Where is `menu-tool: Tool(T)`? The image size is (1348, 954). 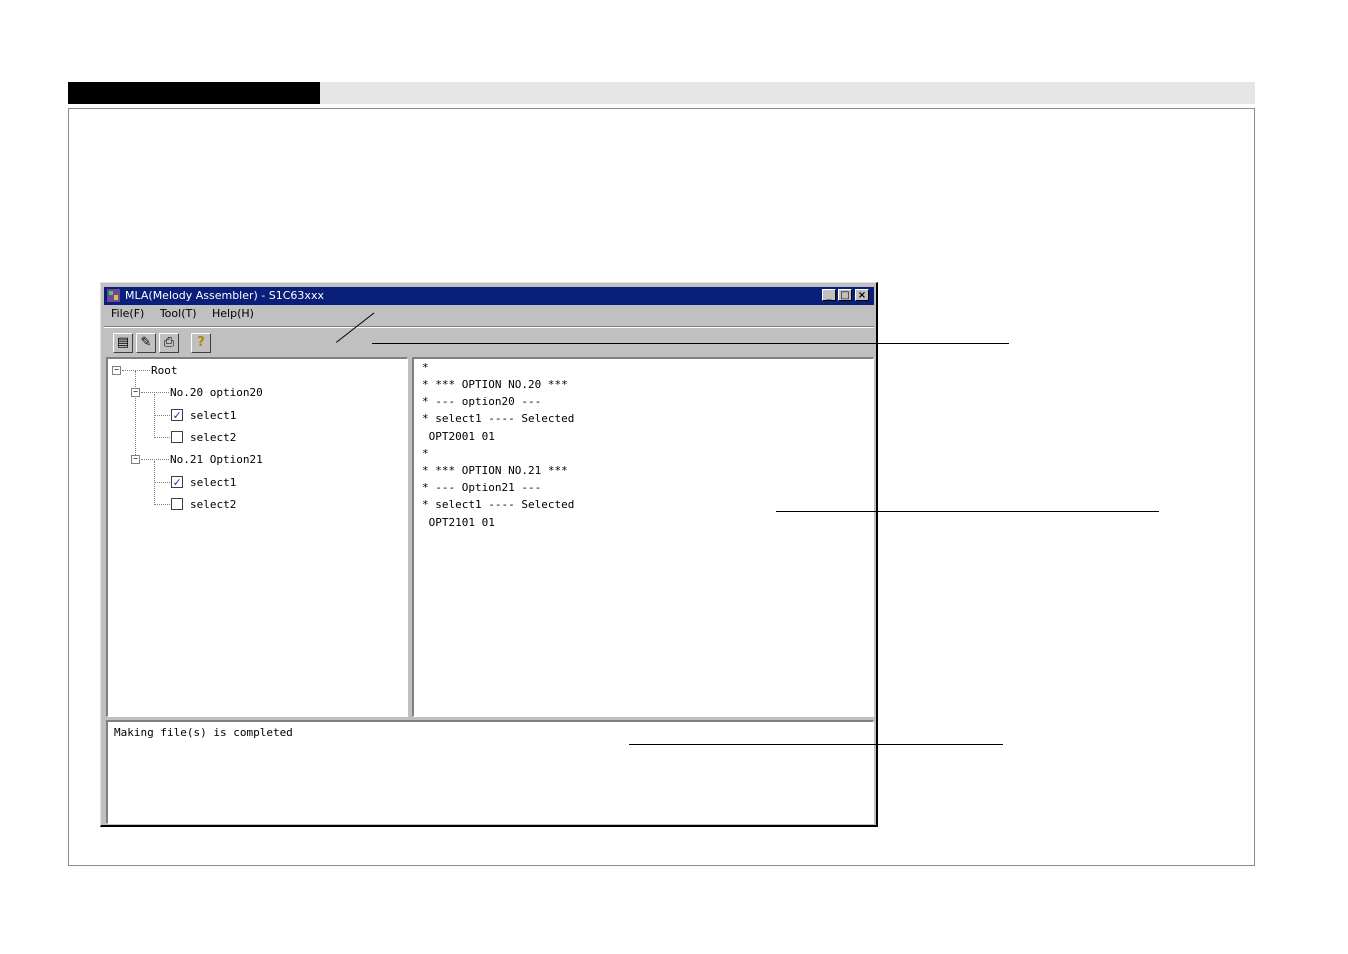
menu-tool: Tool(T) is located at coordinates (178, 313).